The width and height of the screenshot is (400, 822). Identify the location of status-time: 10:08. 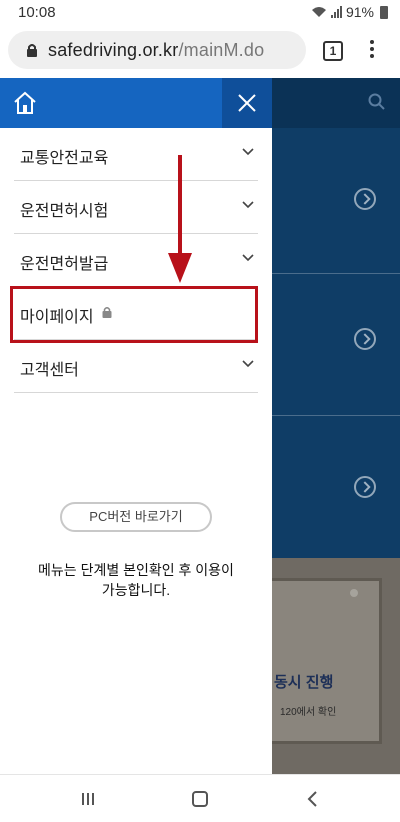
(37, 12).